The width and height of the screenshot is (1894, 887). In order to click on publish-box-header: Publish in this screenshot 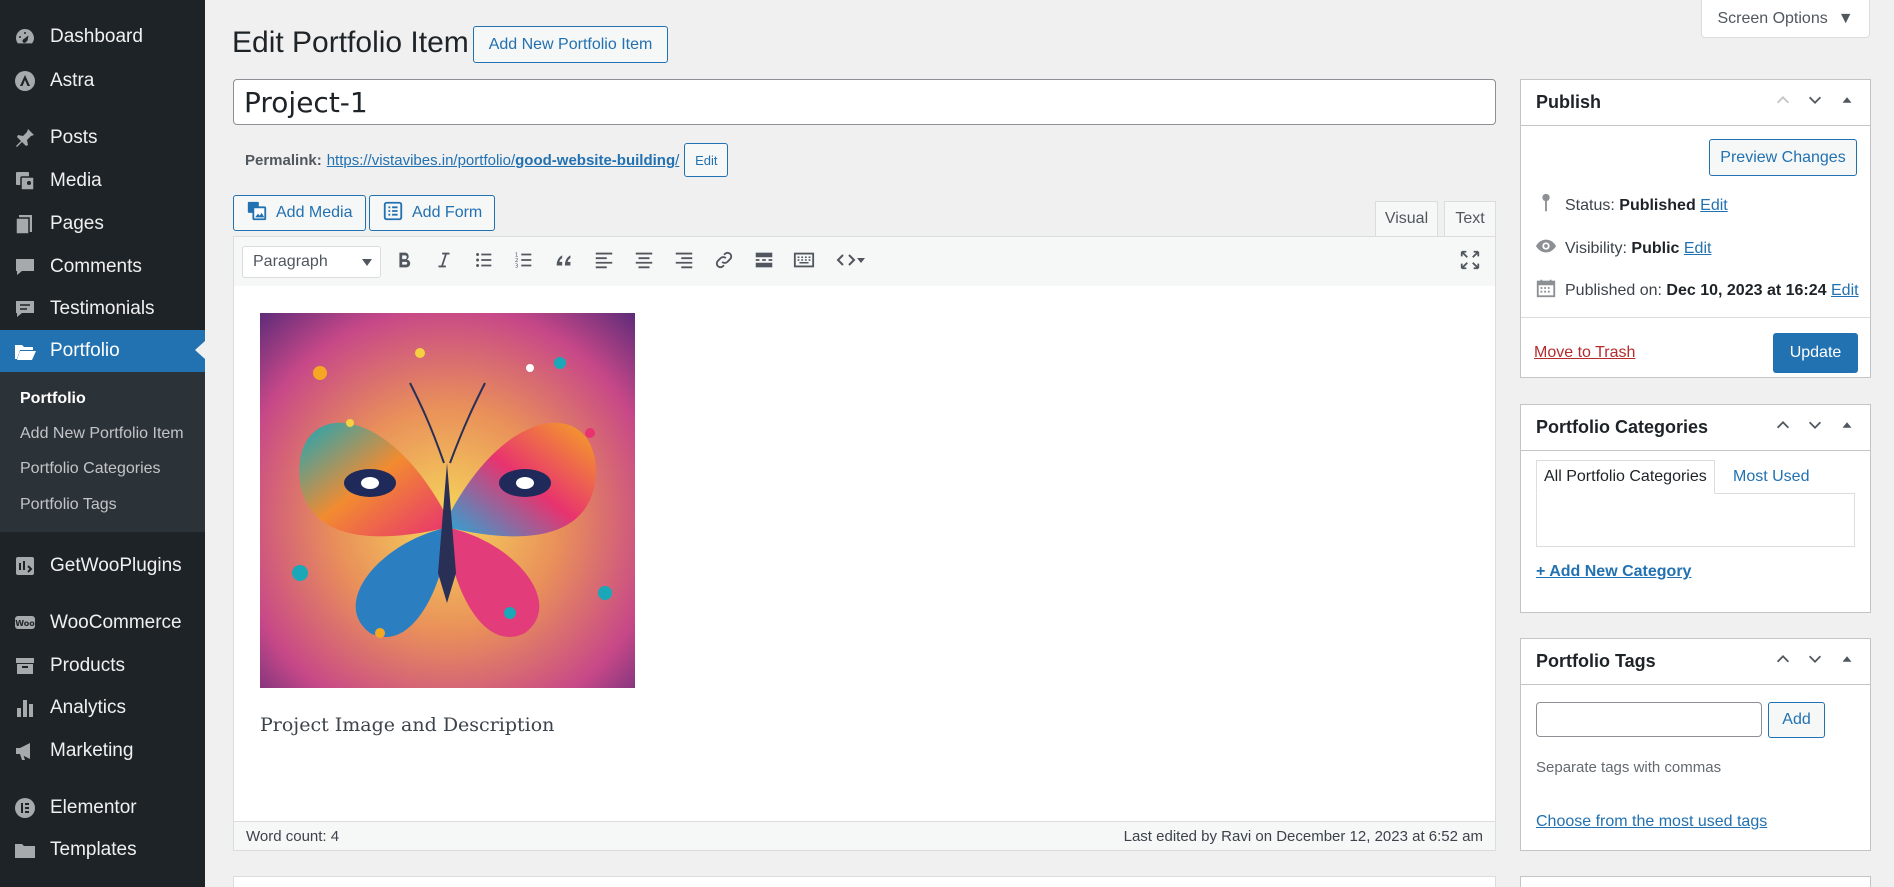, I will do `click(1695, 103)`.